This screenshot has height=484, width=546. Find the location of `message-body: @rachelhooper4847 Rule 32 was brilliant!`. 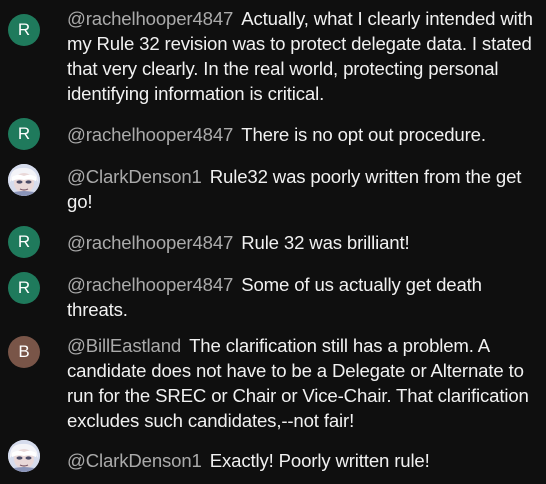

message-body: @rachelhooper4847 Rule 32 was brilliant! is located at coordinates (300, 242).